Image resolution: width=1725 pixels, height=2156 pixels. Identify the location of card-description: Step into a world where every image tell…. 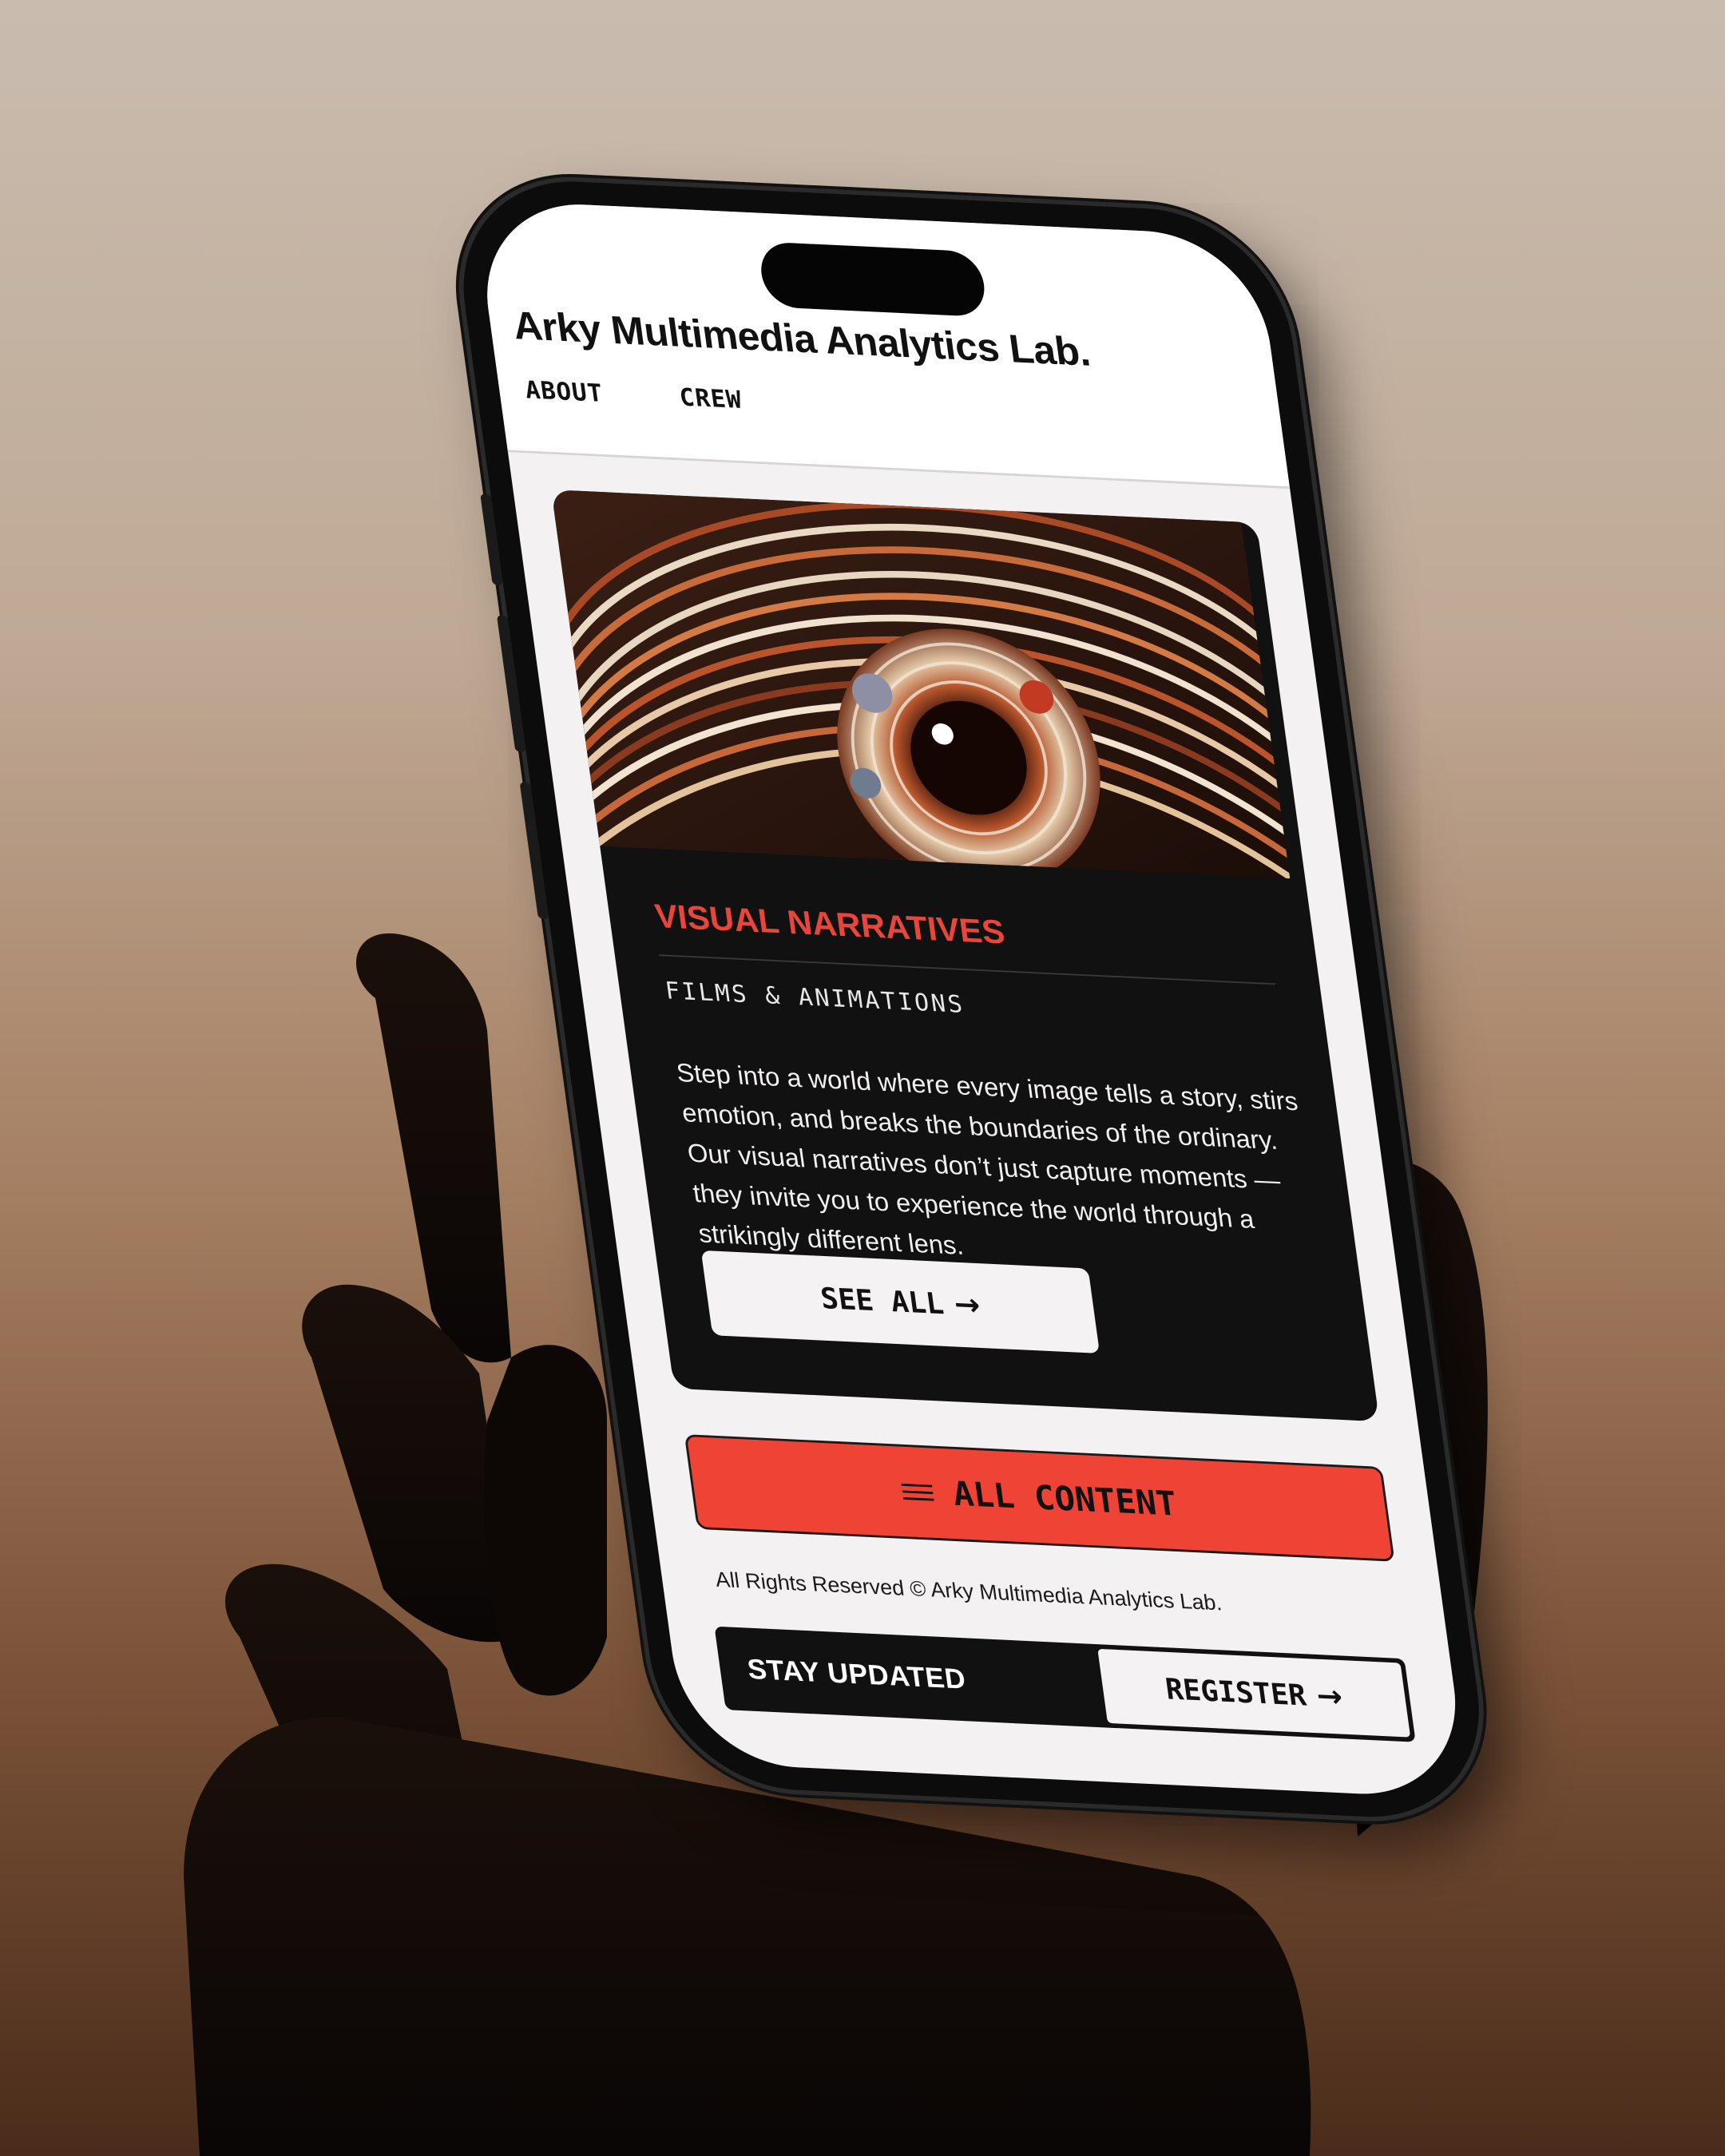
(987, 1159).